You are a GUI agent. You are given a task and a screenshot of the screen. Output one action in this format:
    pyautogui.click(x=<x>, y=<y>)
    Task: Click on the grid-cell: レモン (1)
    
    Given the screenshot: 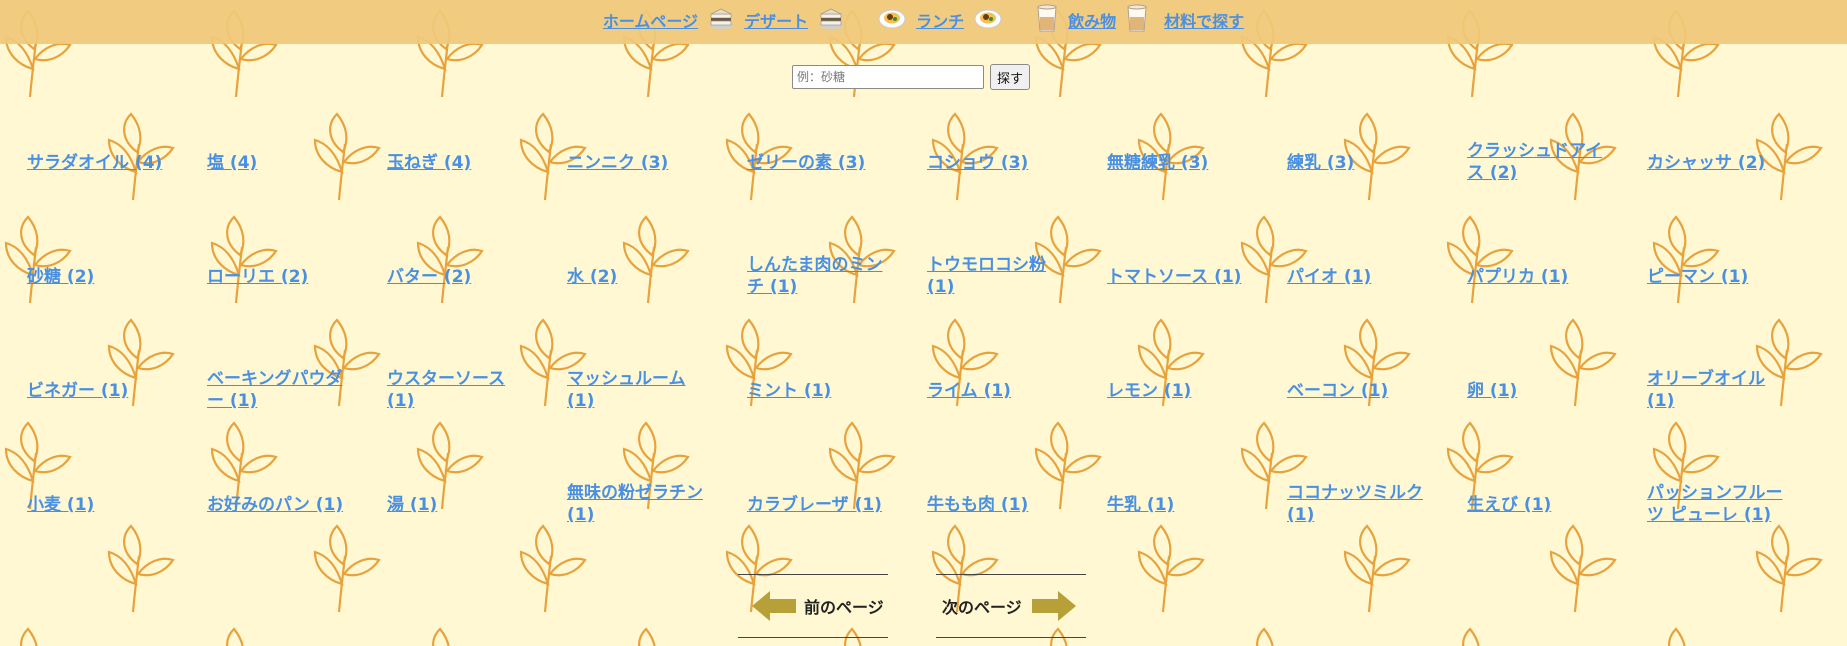 What is the action you would take?
    pyautogui.click(x=1197, y=425)
    